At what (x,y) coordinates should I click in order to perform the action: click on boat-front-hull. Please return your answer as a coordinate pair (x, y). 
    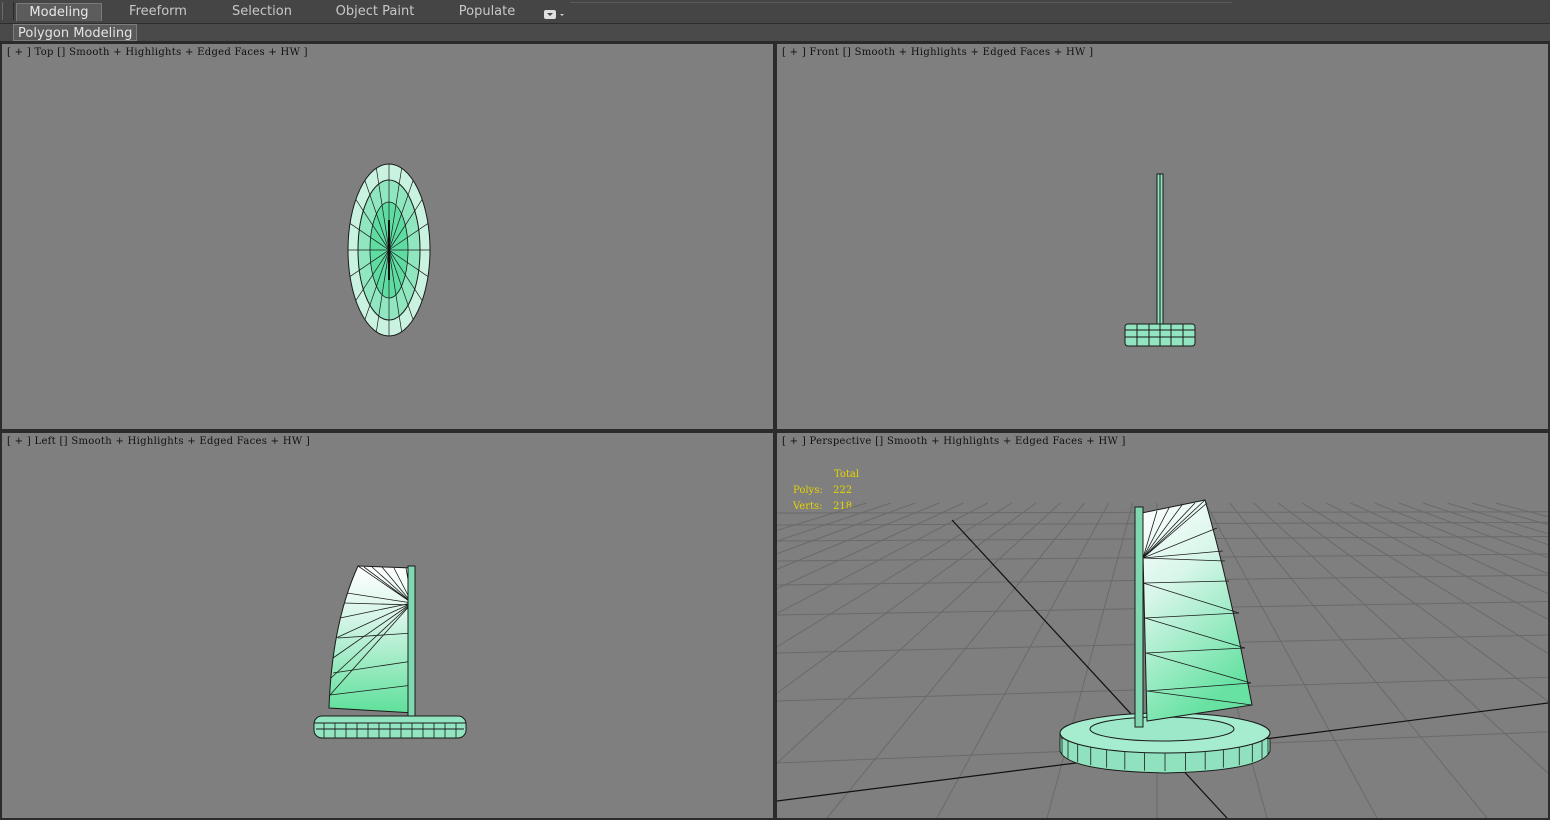
    Looking at the image, I should click on (1160, 335).